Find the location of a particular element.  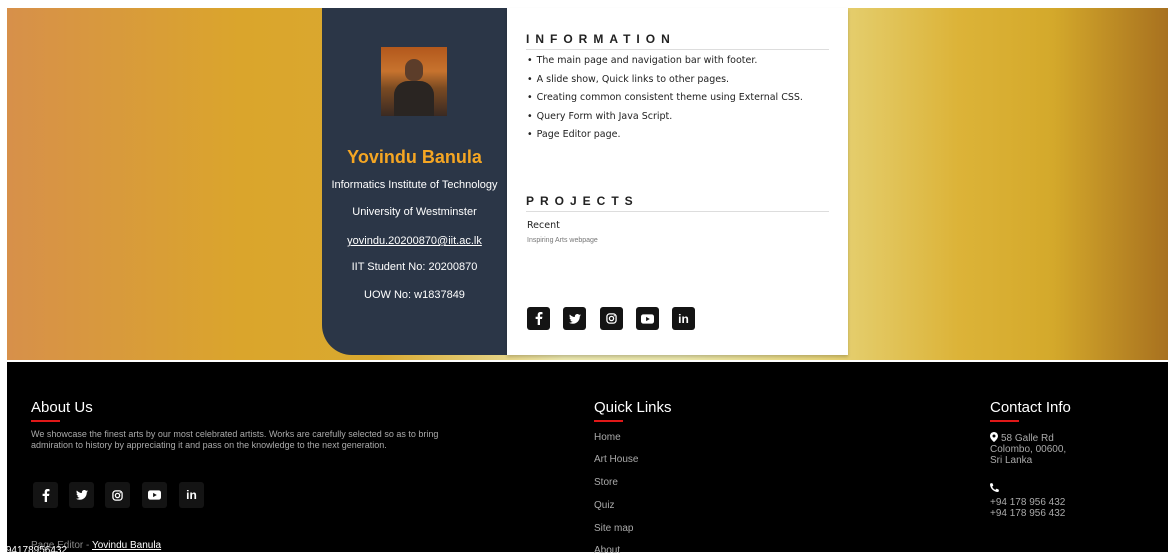

profile-university: University of Westminster is located at coordinates (414, 212).